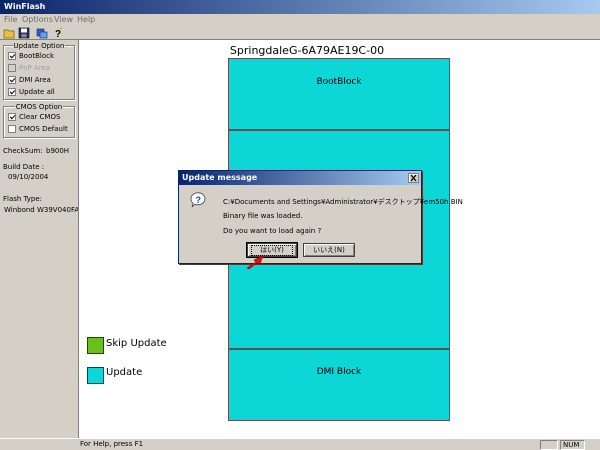 The height and width of the screenshot is (450, 600). What do you see at coordinates (124, 372) in the screenshot?
I see `update-label: Update` at bounding box center [124, 372].